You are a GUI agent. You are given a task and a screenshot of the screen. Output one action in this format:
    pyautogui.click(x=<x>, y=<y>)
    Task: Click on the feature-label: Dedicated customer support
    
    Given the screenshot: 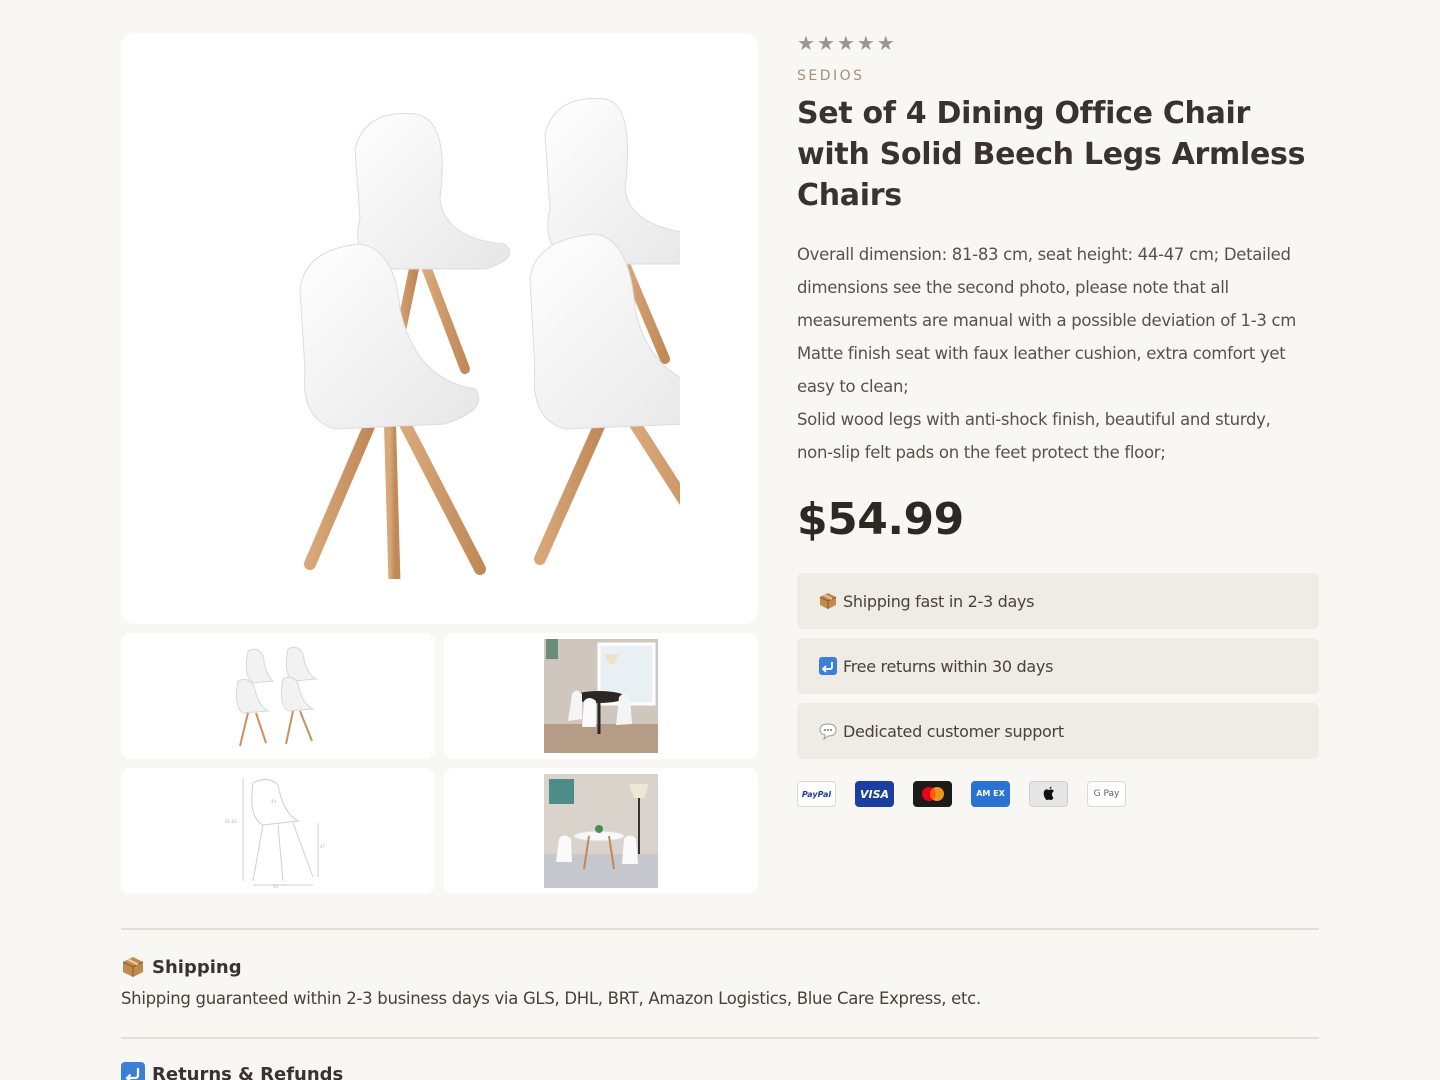 What is the action you would take?
    pyautogui.click(x=953, y=731)
    